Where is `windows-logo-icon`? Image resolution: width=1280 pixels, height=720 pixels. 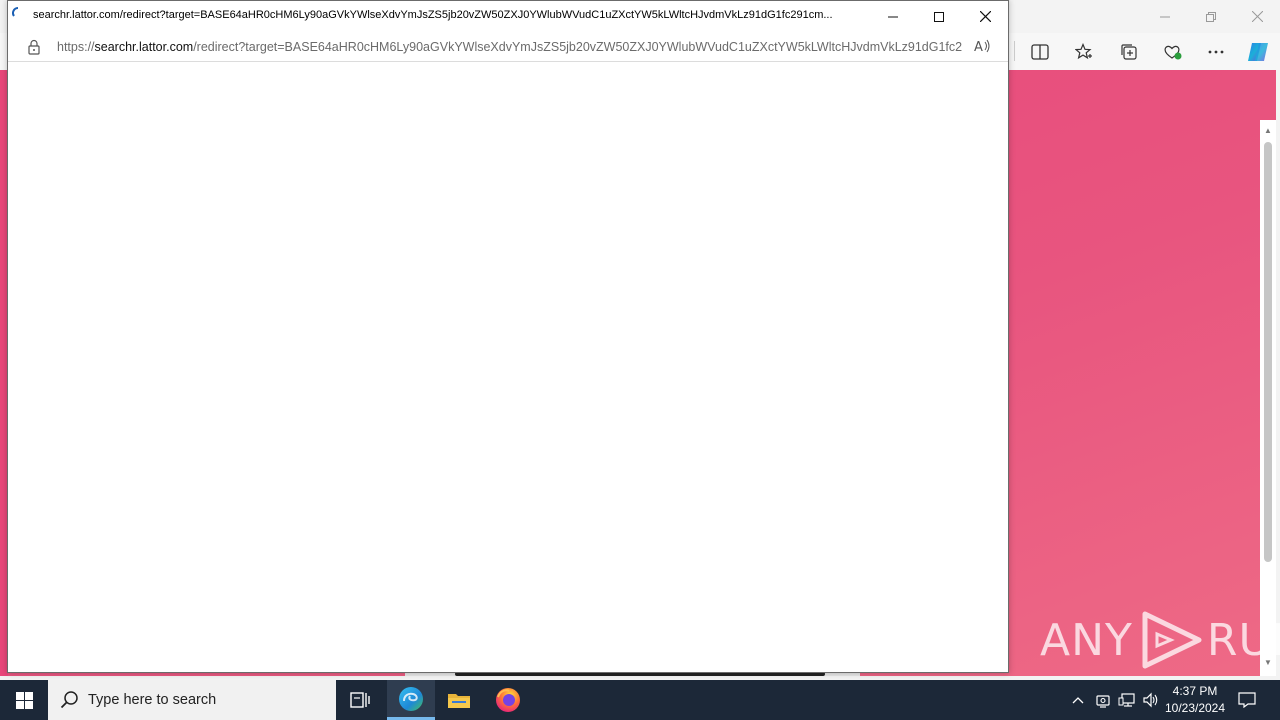 windows-logo-icon is located at coordinates (24, 700).